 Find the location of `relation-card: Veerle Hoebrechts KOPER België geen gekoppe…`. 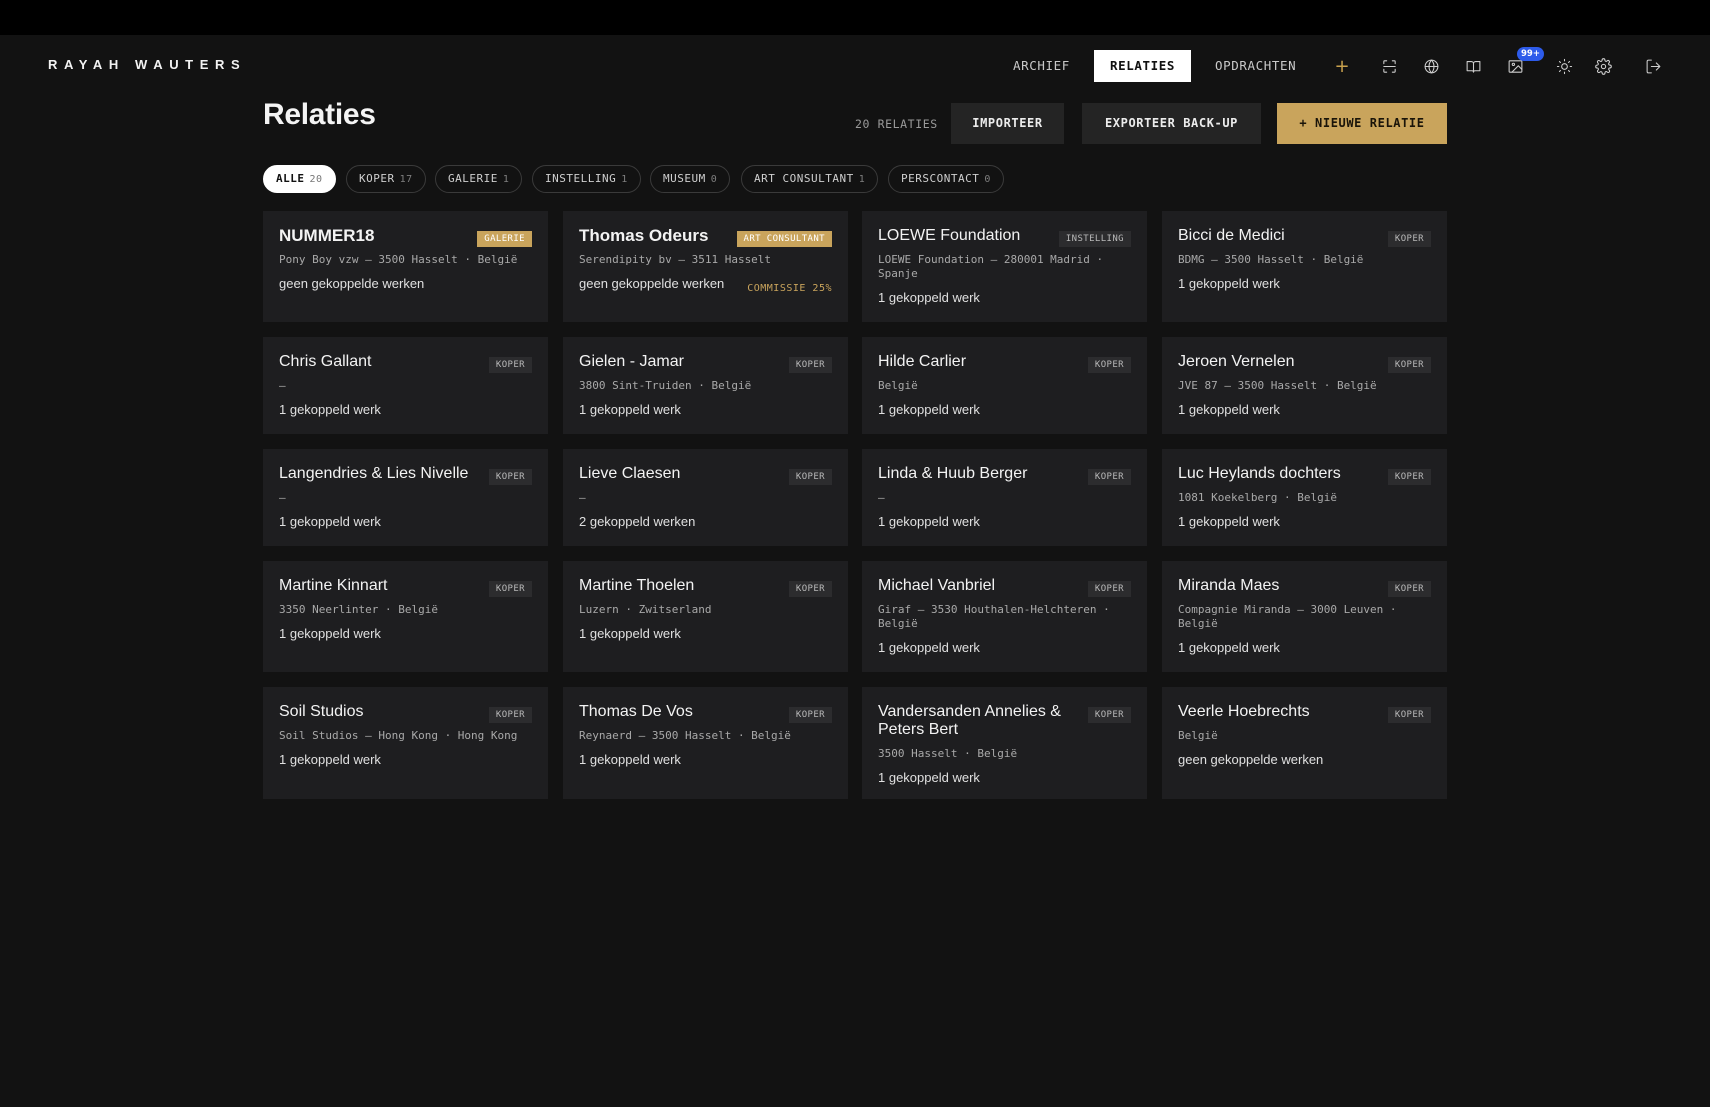

relation-card: Veerle Hoebrechts KOPER België geen gekoppe… is located at coordinates (1304, 743).